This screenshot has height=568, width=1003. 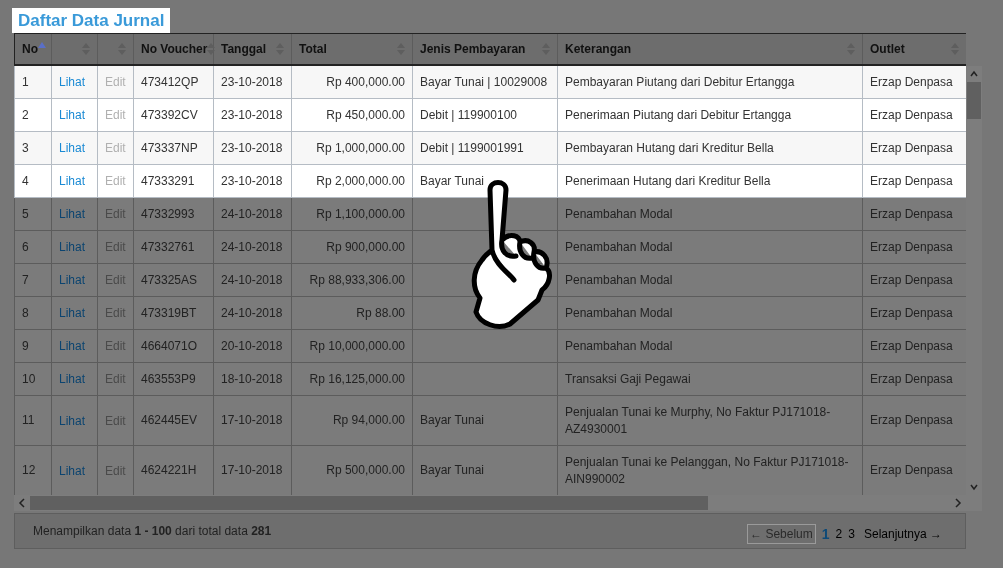 I want to click on table-cell: 1, so click(x=25, y=82).